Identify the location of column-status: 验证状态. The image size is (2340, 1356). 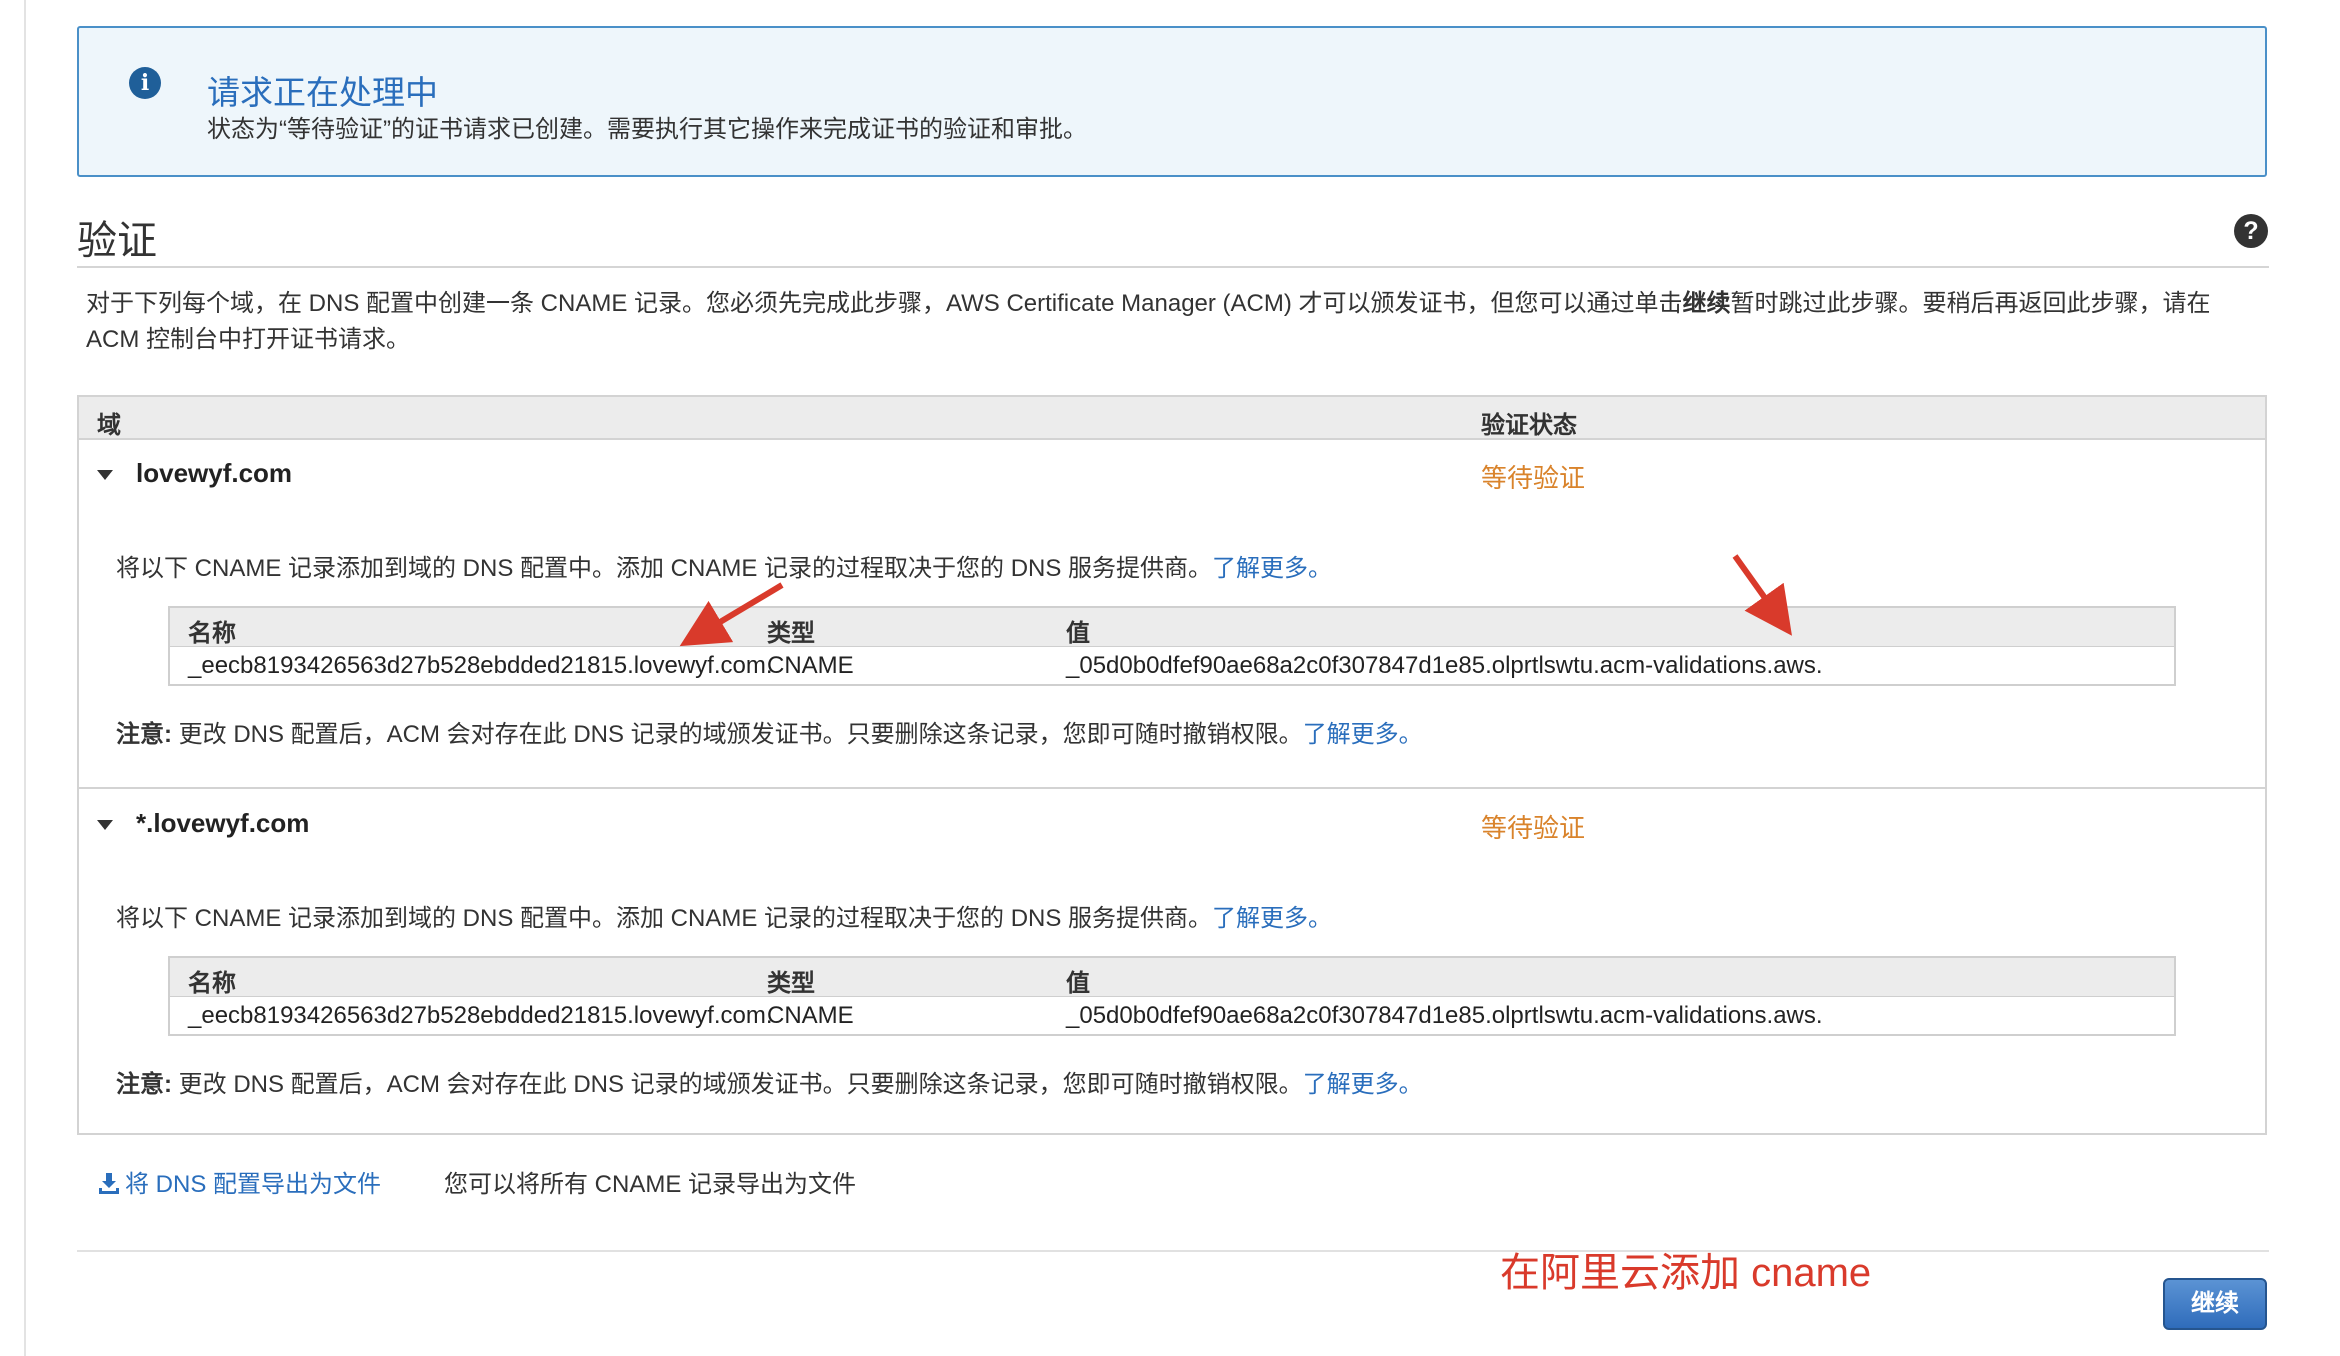
(1529, 425).